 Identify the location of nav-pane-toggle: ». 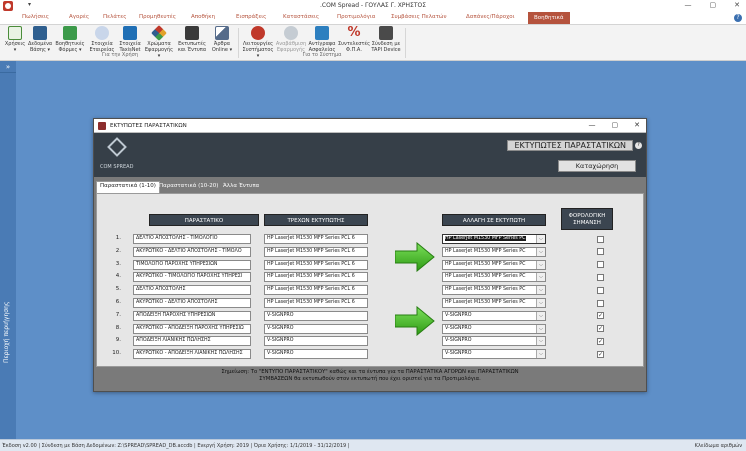
(8, 67).